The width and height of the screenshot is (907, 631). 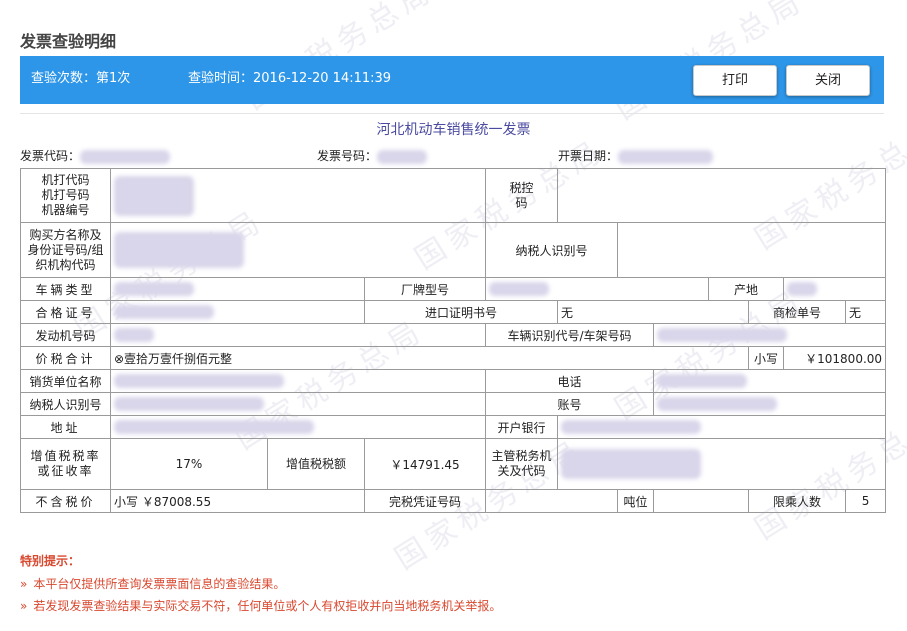 What do you see at coordinates (770, 381) in the screenshot?
I see `phone-value` at bounding box center [770, 381].